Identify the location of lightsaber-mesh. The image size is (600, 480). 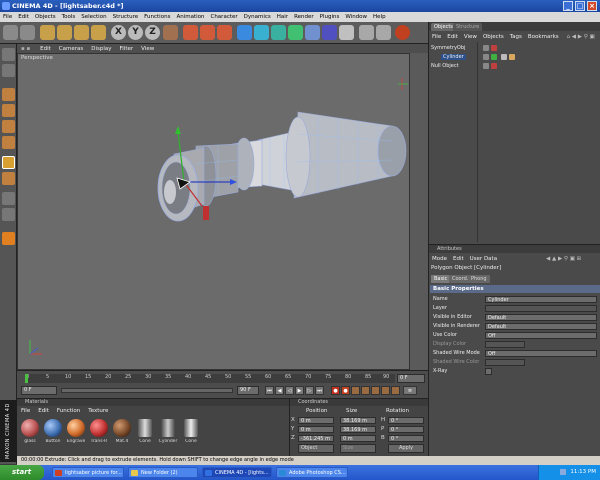
(282, 166).